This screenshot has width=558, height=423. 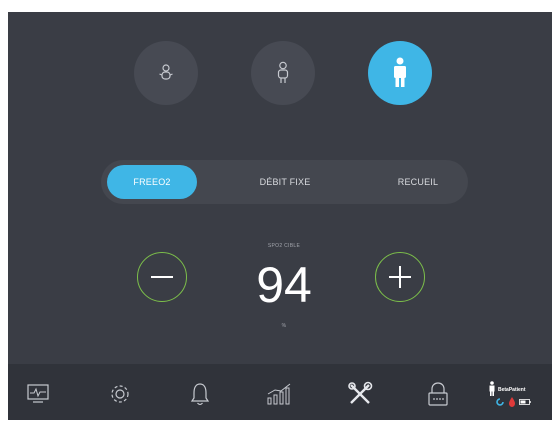 I want to click on increase-button, so click(x=400, y=277).